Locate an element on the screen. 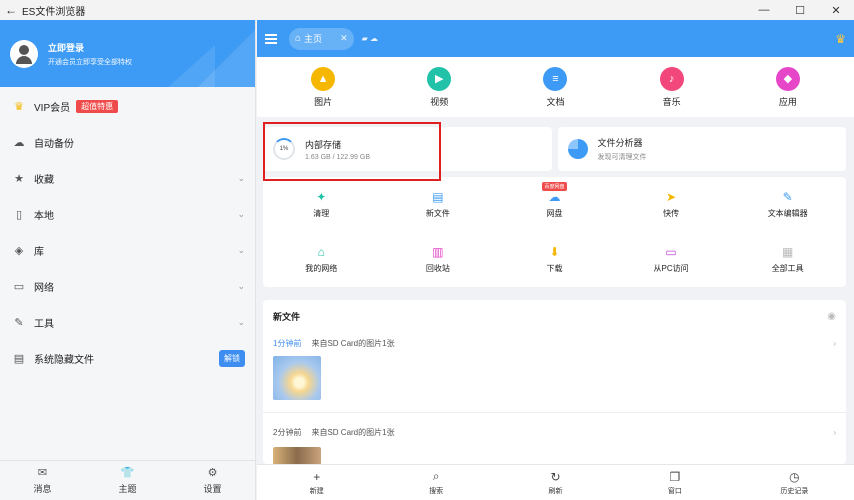 Image resolution: width=854 pixels, height=500 pixels. user-info: 立即登录 开通会员立即享受全部特权 is located at coordinates (90, 54).